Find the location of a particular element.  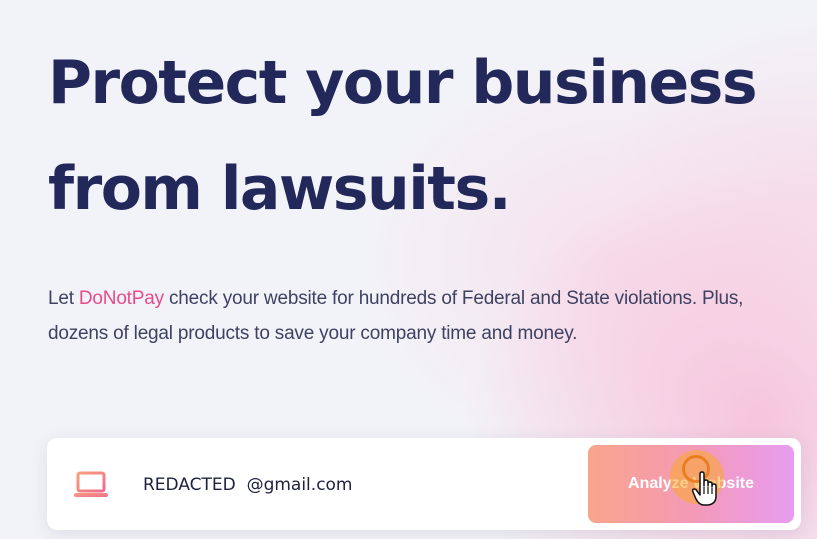

headline-line-2: from lawsuits. is located at coordinates (280, 189).